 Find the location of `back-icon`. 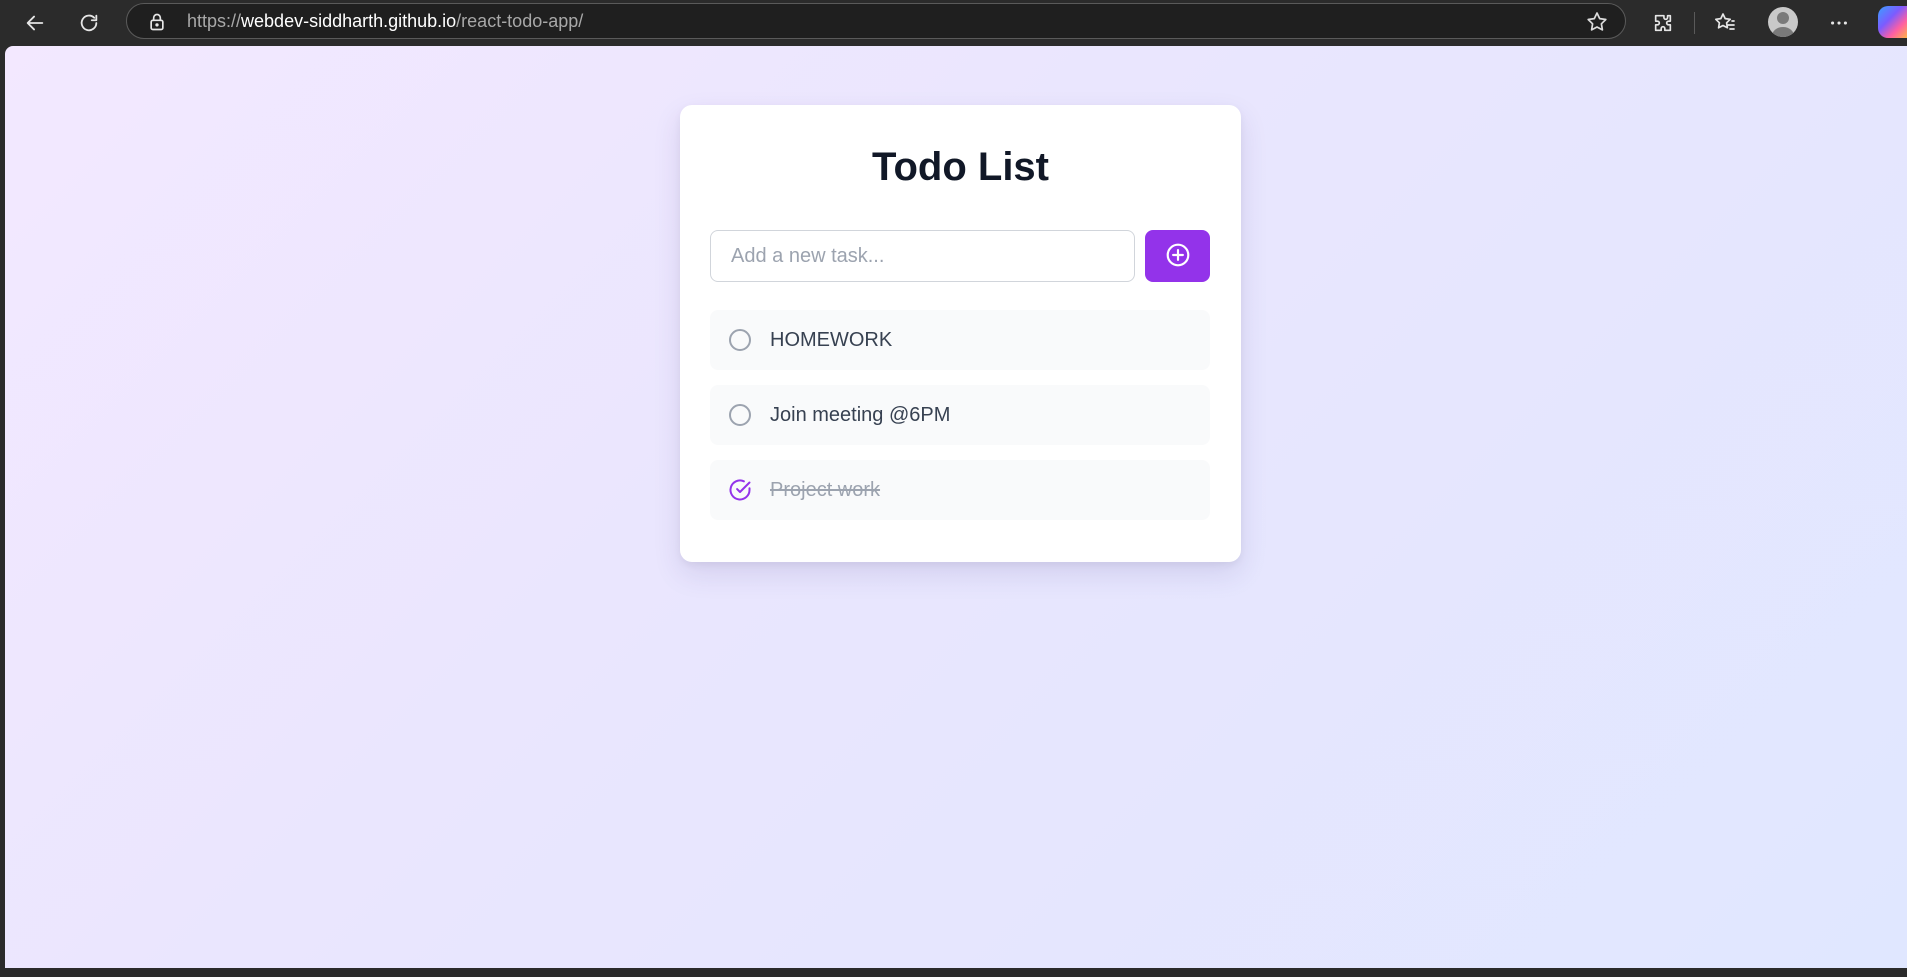

back-icon is located at coordinates (35, 23).